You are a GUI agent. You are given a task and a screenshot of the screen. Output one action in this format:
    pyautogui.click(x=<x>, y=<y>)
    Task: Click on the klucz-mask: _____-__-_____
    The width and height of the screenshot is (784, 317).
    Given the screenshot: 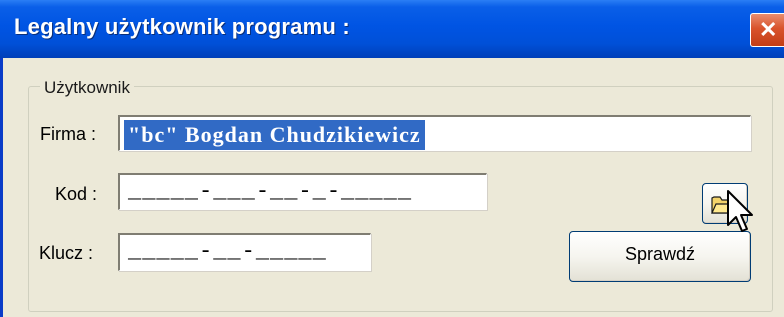 What is the action you would take?
    pyautogui.click(x=227, y=251)
    